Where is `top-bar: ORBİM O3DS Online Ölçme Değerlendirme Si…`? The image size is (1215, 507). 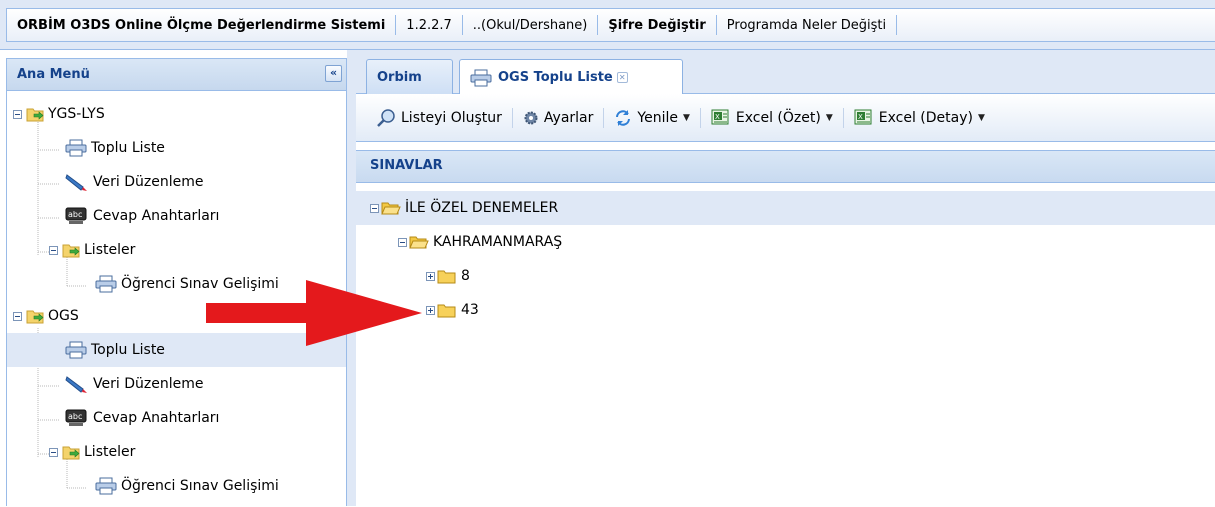 top-bar: ORBİM O3DS Online Ölçme Değerlendirme Si… is located at coordinates (607, 25).